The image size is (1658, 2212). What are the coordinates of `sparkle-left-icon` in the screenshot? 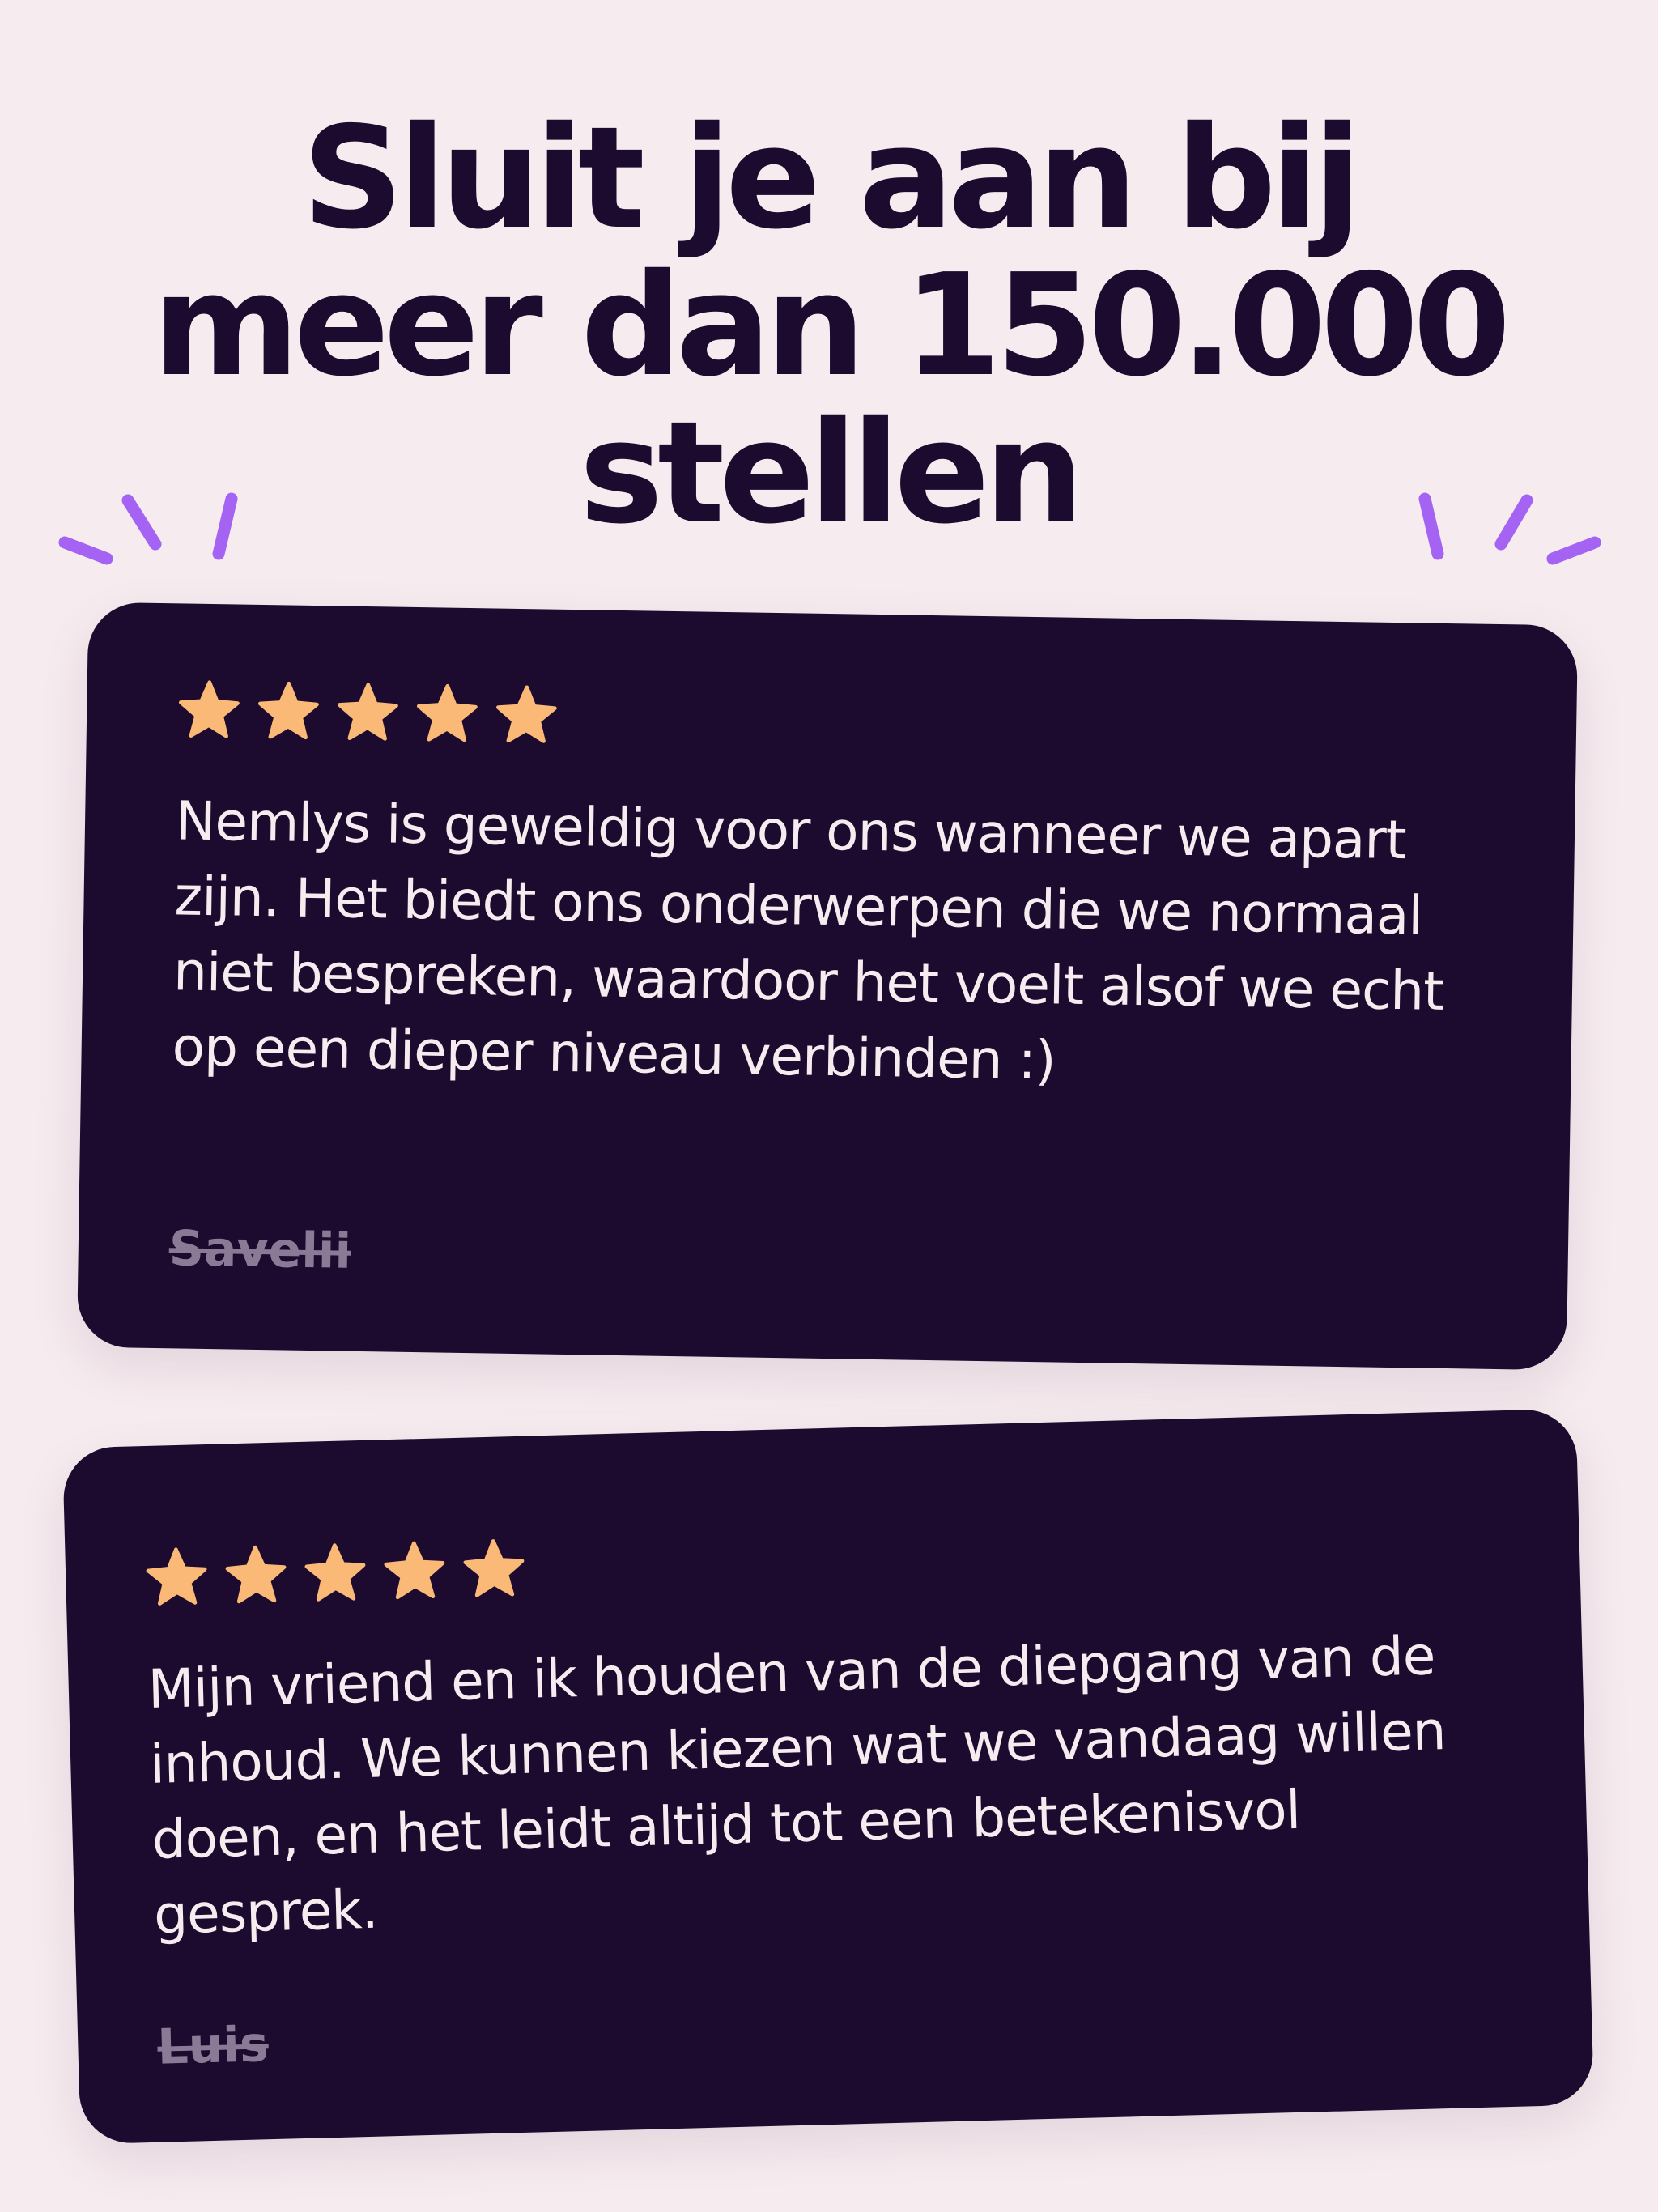 It's located at (148, 528).